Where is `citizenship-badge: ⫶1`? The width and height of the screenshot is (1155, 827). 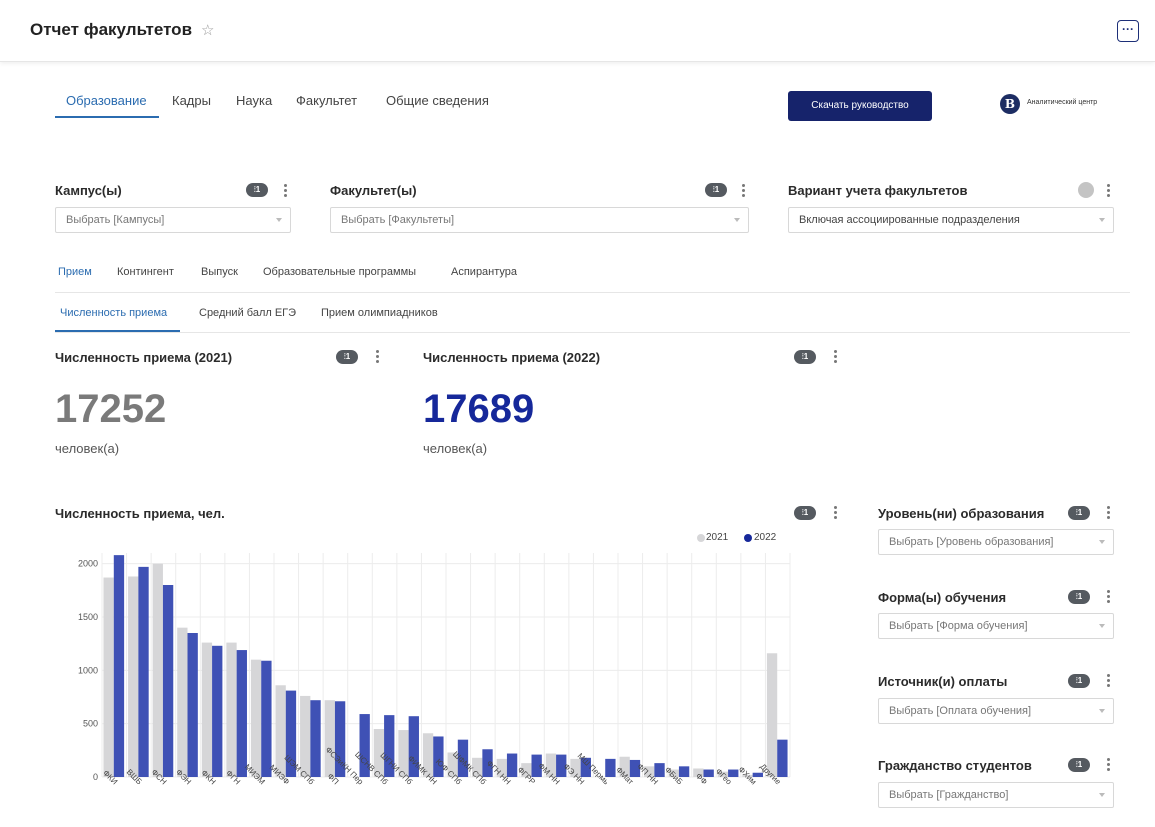
citizenship-badge: ⫶1 is located at coordinates (1079, 765).